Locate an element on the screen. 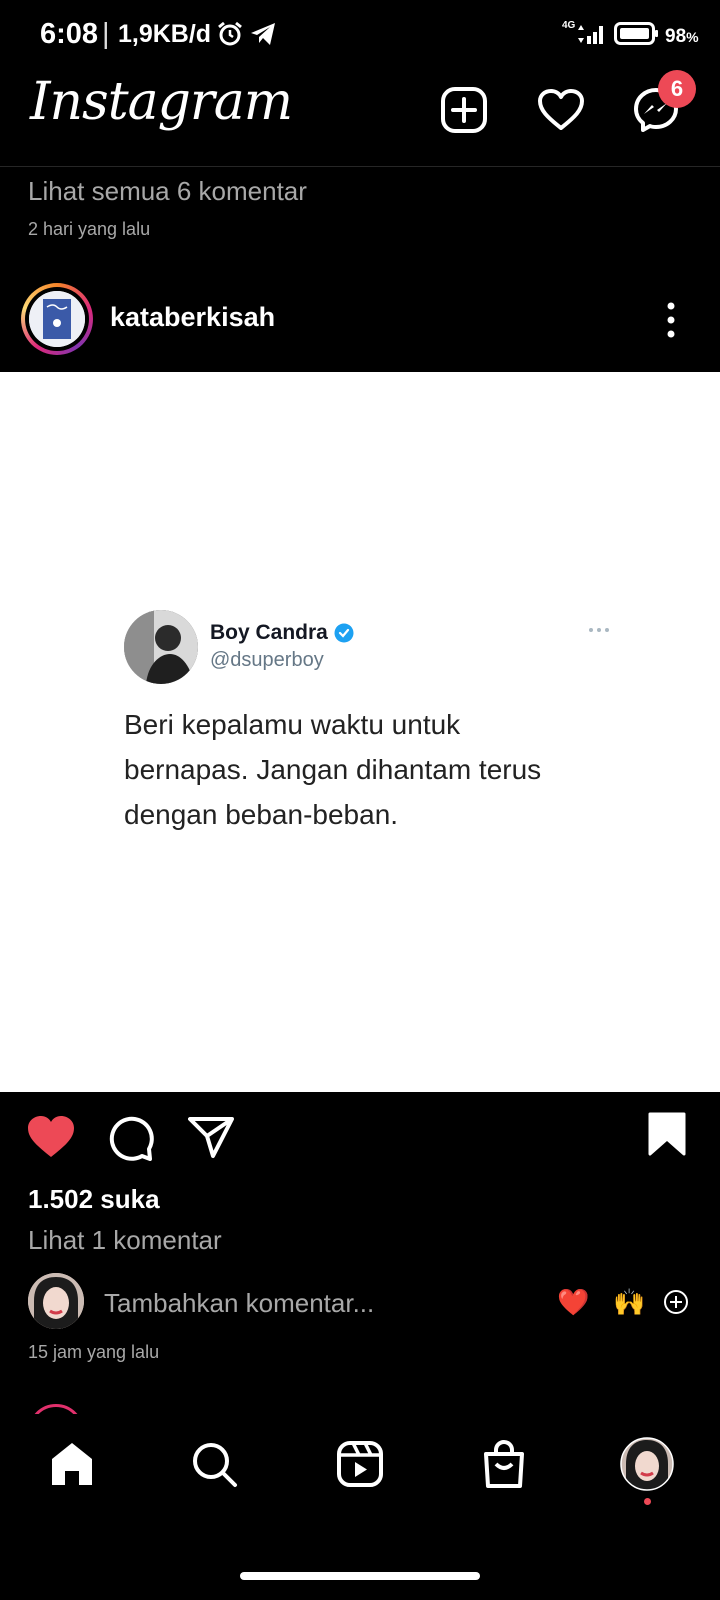 The image size is (720, 1600). new-post-button is located at coordinates (464, 110).